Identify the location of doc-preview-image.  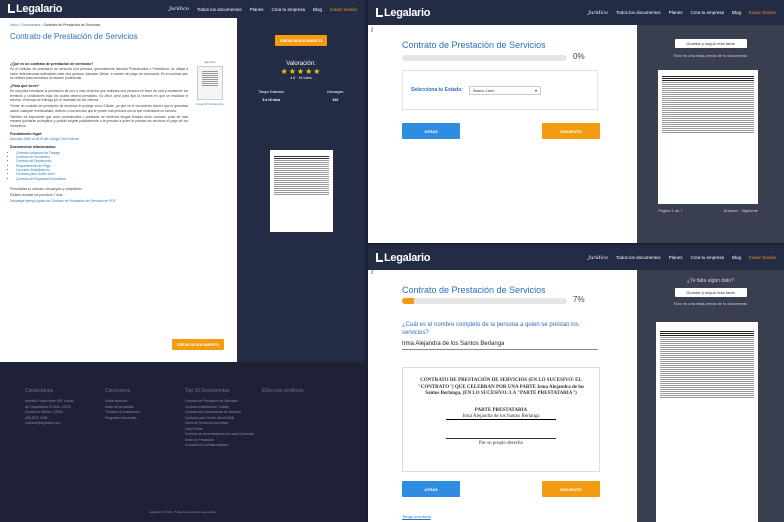
(301, 191).